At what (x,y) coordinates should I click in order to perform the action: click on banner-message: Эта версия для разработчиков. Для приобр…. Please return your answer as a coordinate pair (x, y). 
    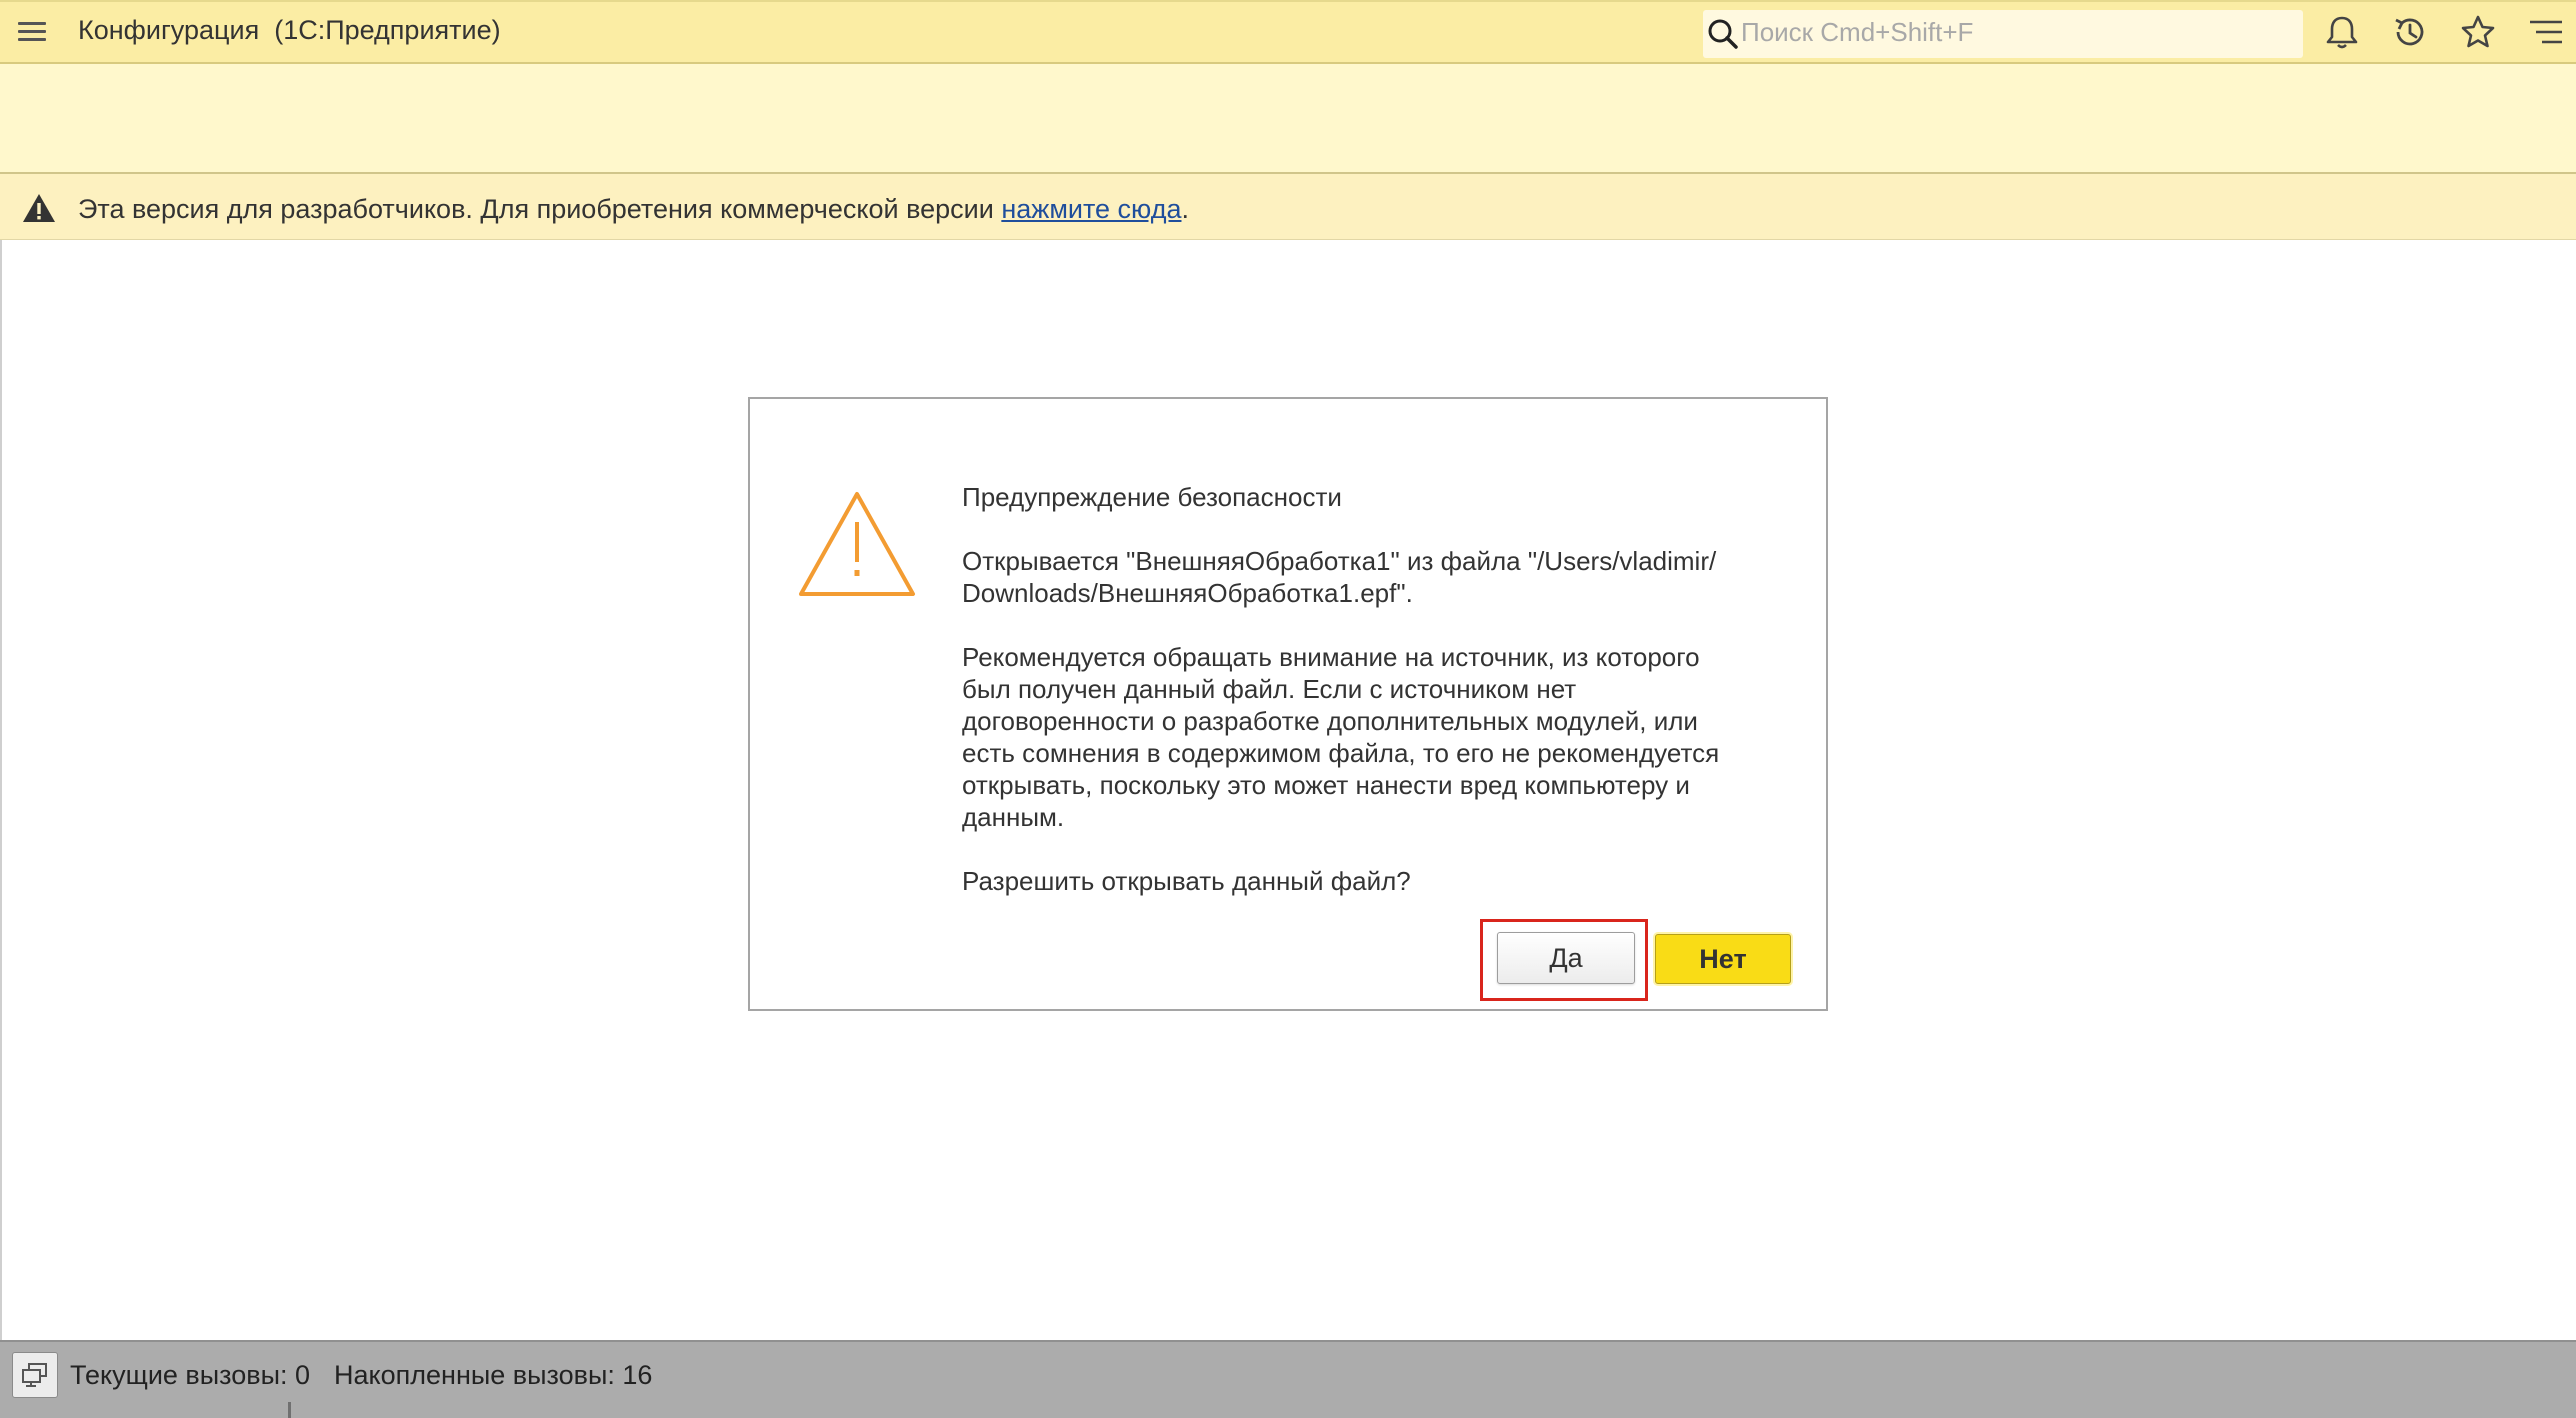
    Looking at the image, I should click on (540, 209).